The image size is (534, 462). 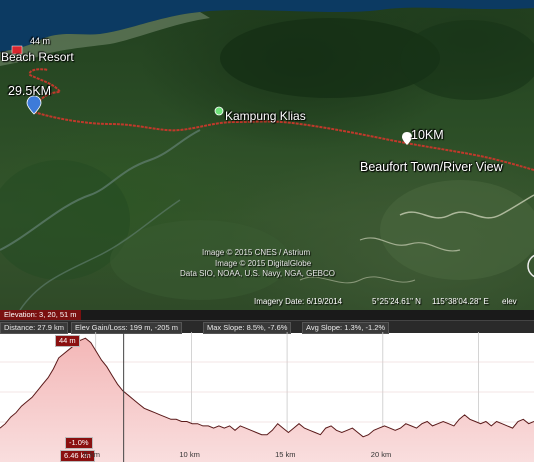 What do you see at coordinates (265, 116) in the screenshot?
I see `kampung-klias-label: Kampung Klias` at bounding box center [265, 116].